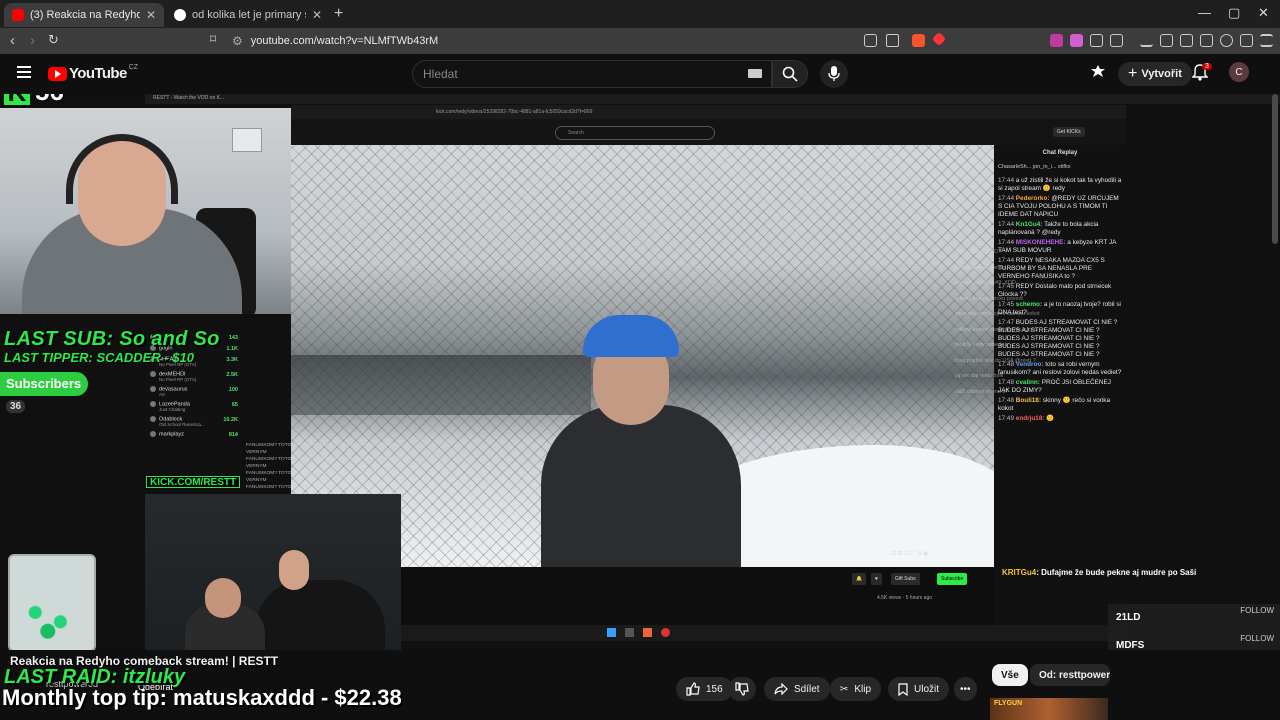  What do you see at coordinates (1146, 40) in the screenshot?
I see `download-icon` at bounding box center [1146, 40].